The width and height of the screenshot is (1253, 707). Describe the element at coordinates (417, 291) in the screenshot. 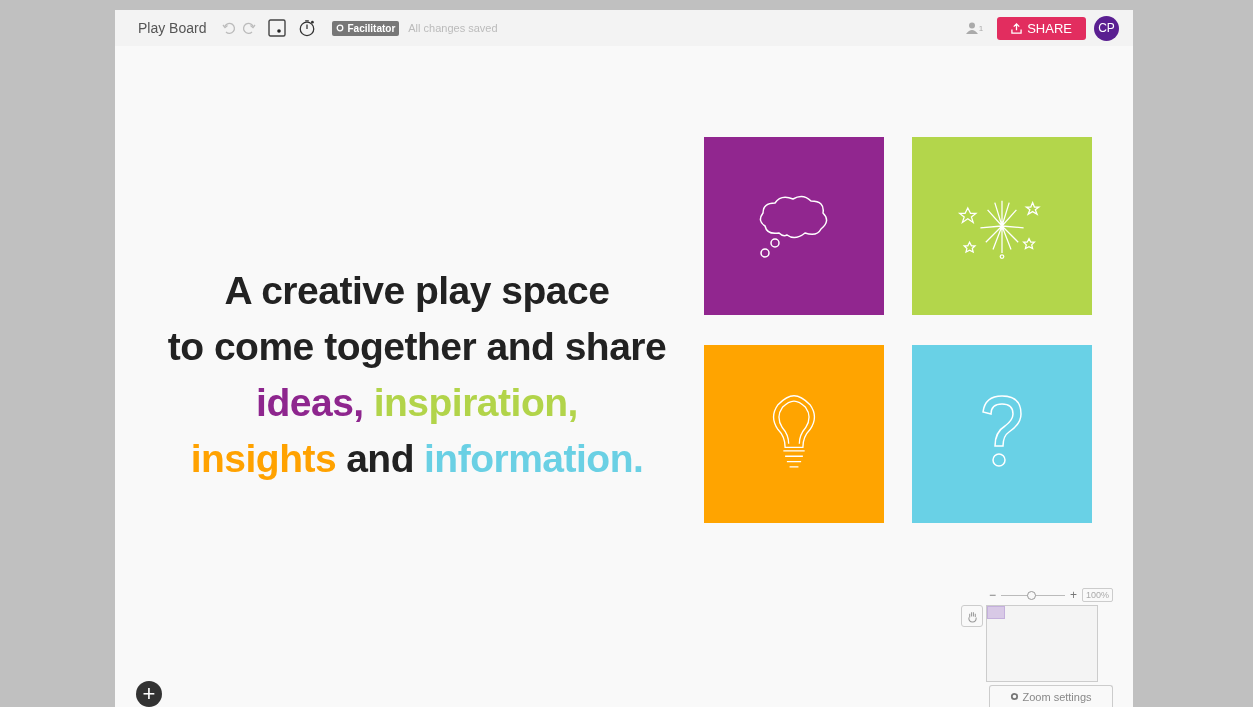

I see `headline-text: A creative play space` at that location.